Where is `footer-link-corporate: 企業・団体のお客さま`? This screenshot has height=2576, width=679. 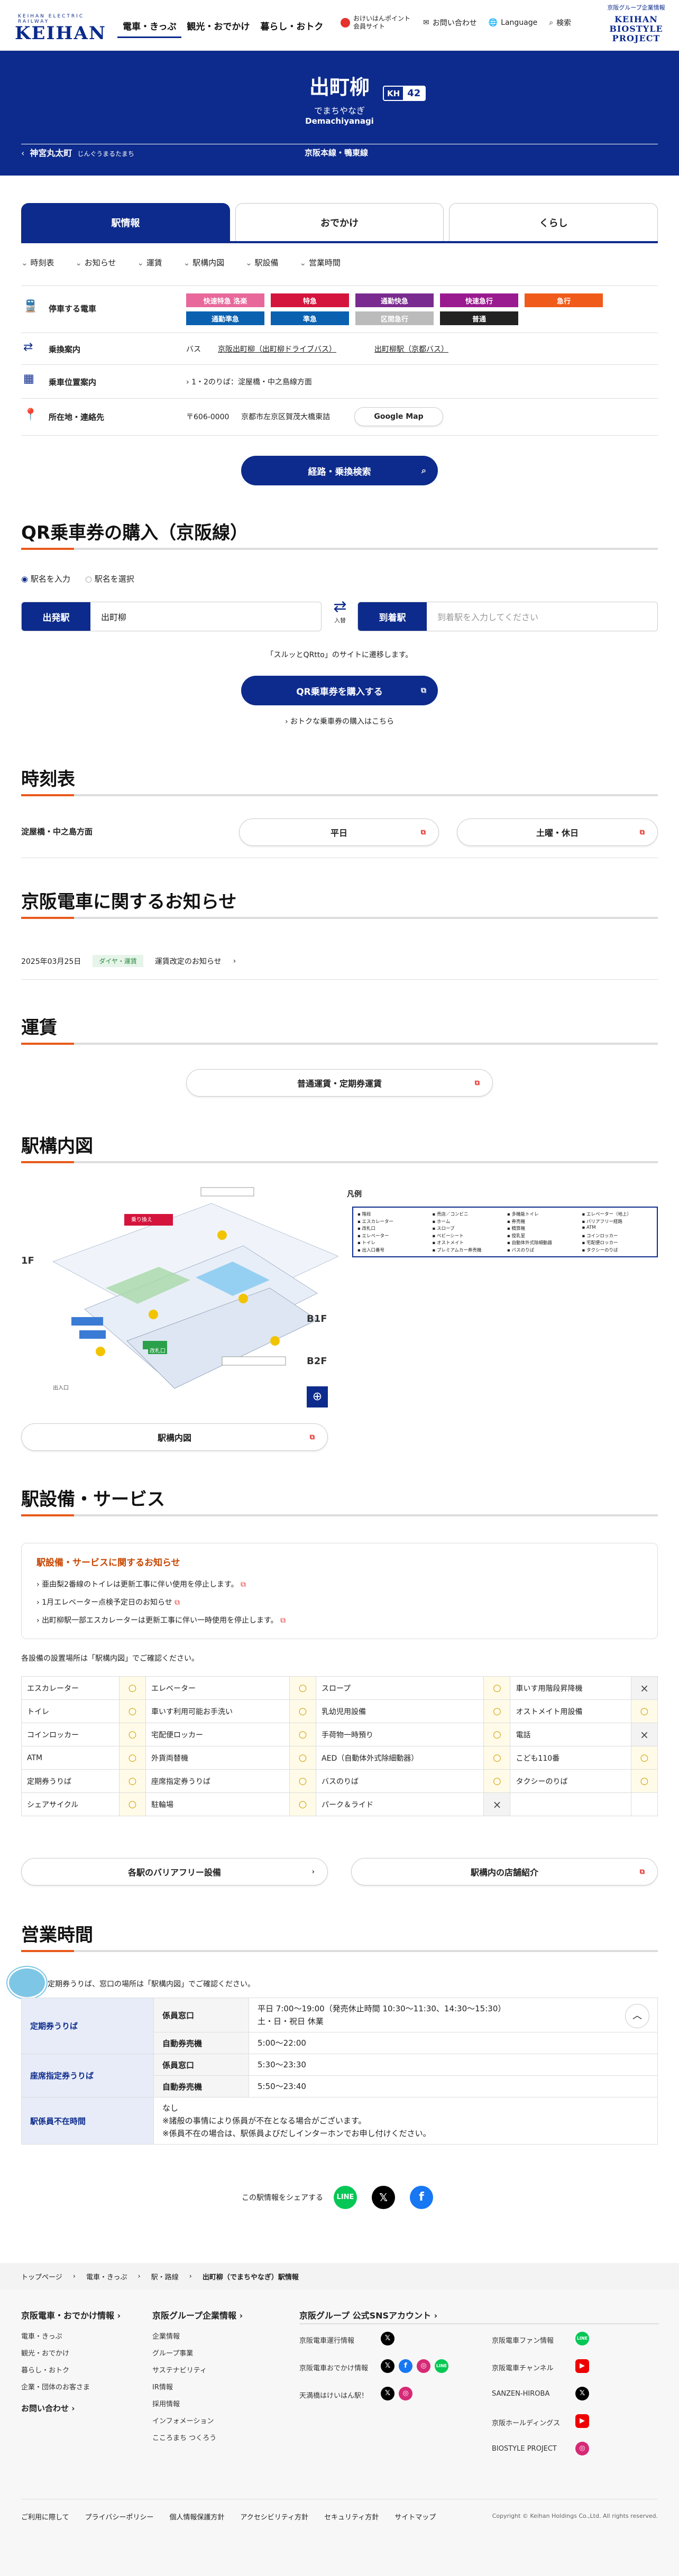 footer-link-corporate: 企業・団体のお客さま is located at coordinates (55, 2386).